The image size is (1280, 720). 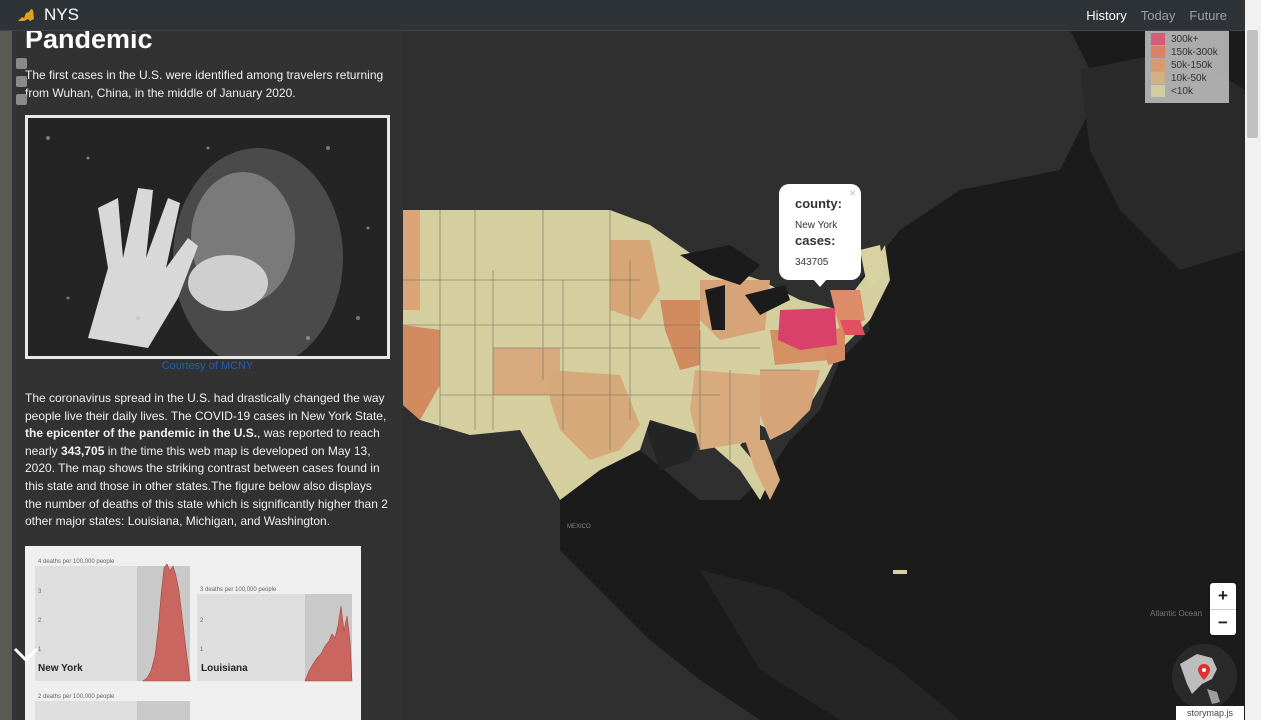 I want to click on nav-today: Today, so click(x=1158, y=15).